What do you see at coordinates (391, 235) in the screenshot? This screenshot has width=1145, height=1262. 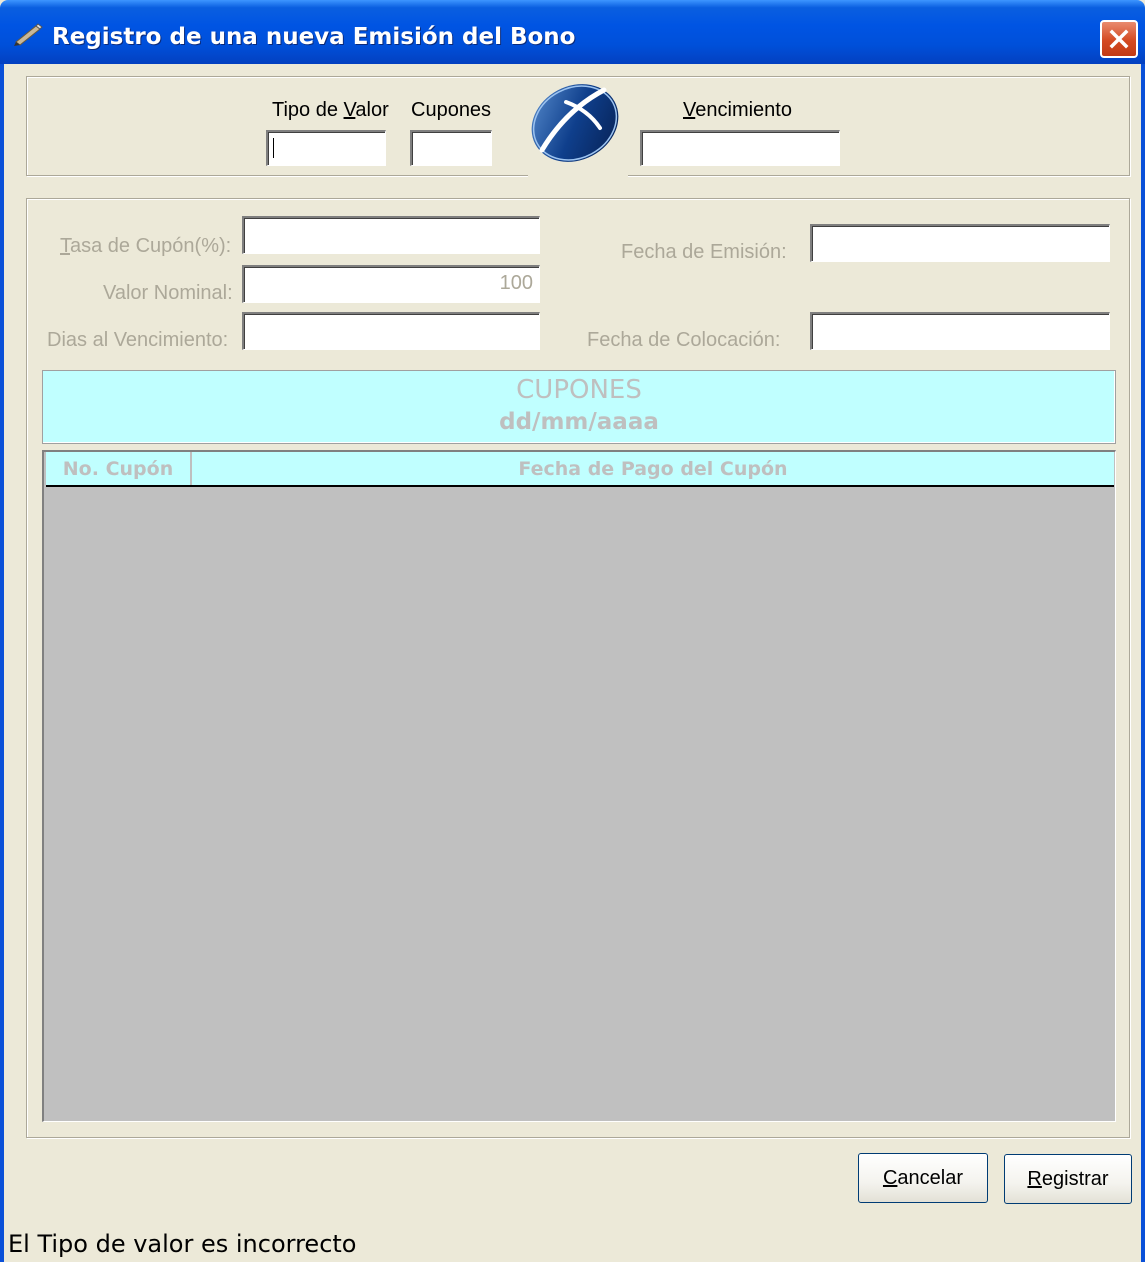 I see `tasa-cupon-input` at bounding box center [391, 235].